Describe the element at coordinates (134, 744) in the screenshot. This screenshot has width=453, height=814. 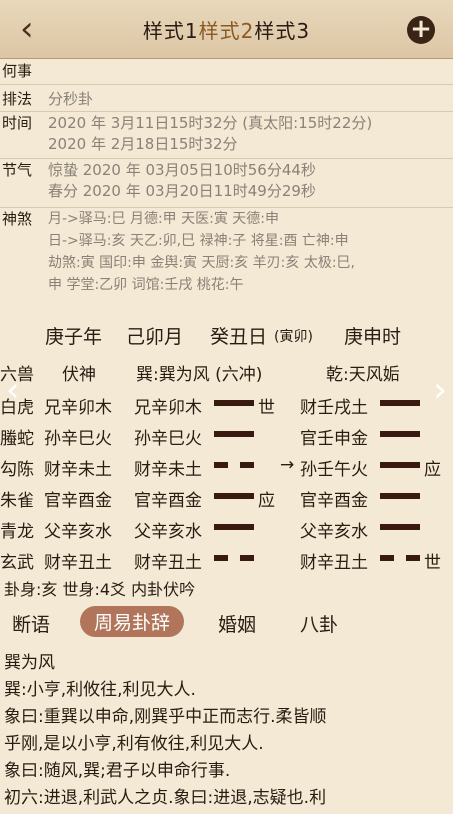
I see `gua-text-line: 乎刚,是以小亨,利有攸往,利见大人.` at that location.